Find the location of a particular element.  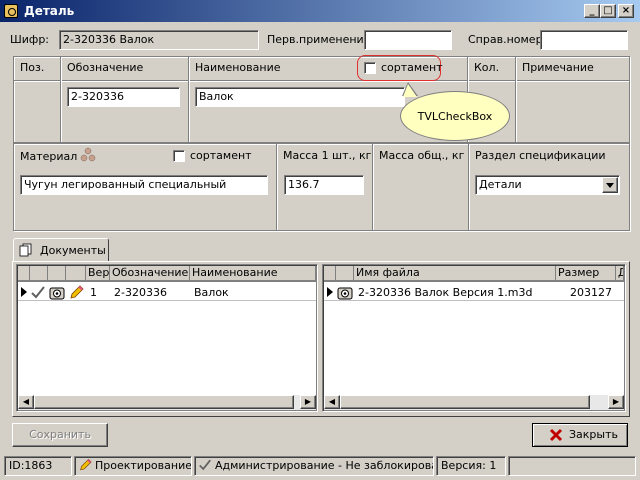

status-admin: Администрирование - Не заблокирован is located at coordinates (314, 466).